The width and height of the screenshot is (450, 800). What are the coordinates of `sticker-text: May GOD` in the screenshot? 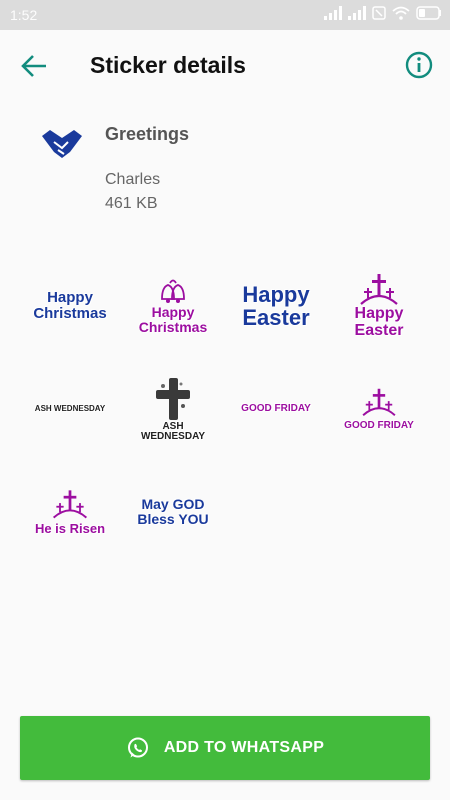 It's located at (173, 504).